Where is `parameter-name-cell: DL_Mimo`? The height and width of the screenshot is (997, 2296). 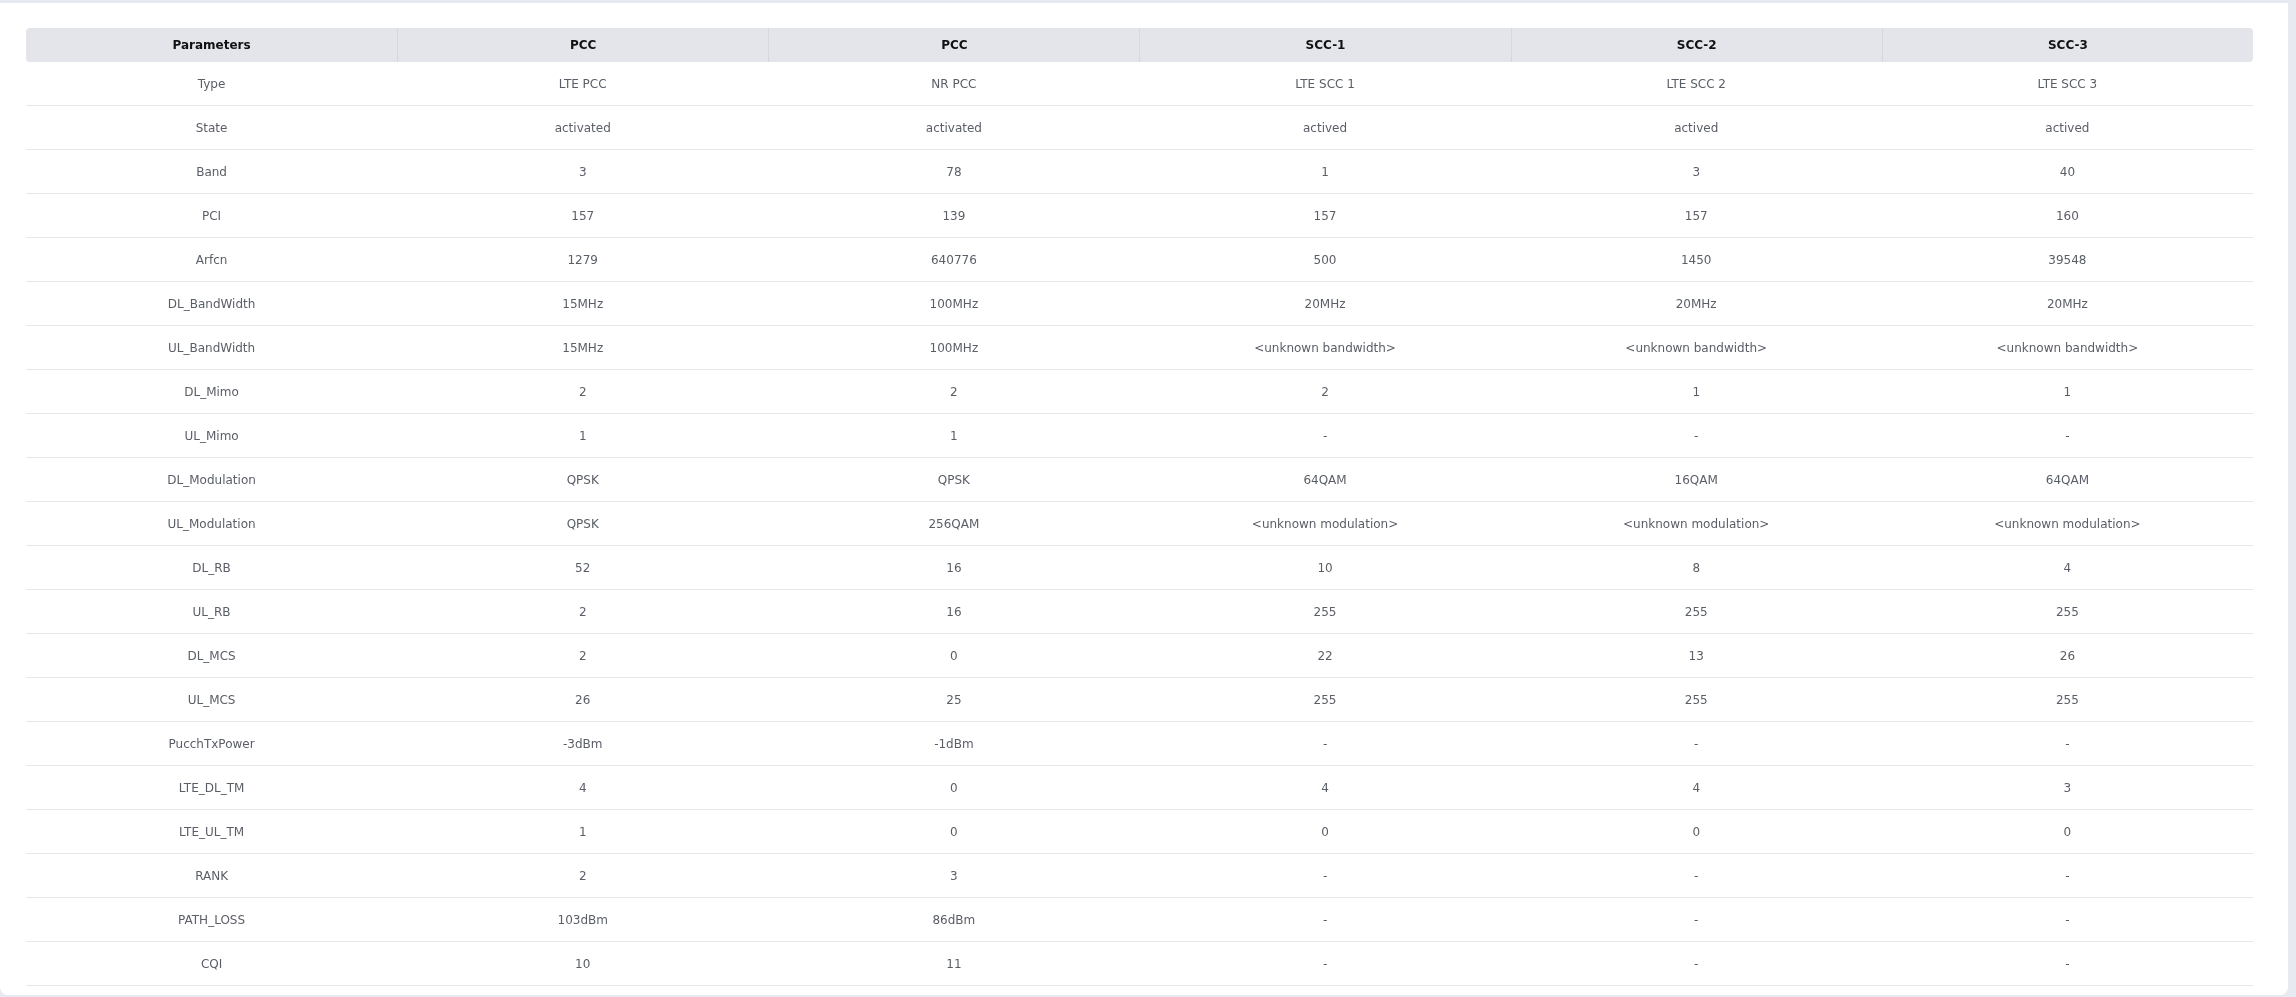 parameter-name-cell: DL_Mimo is located at coordinates (212, 392).